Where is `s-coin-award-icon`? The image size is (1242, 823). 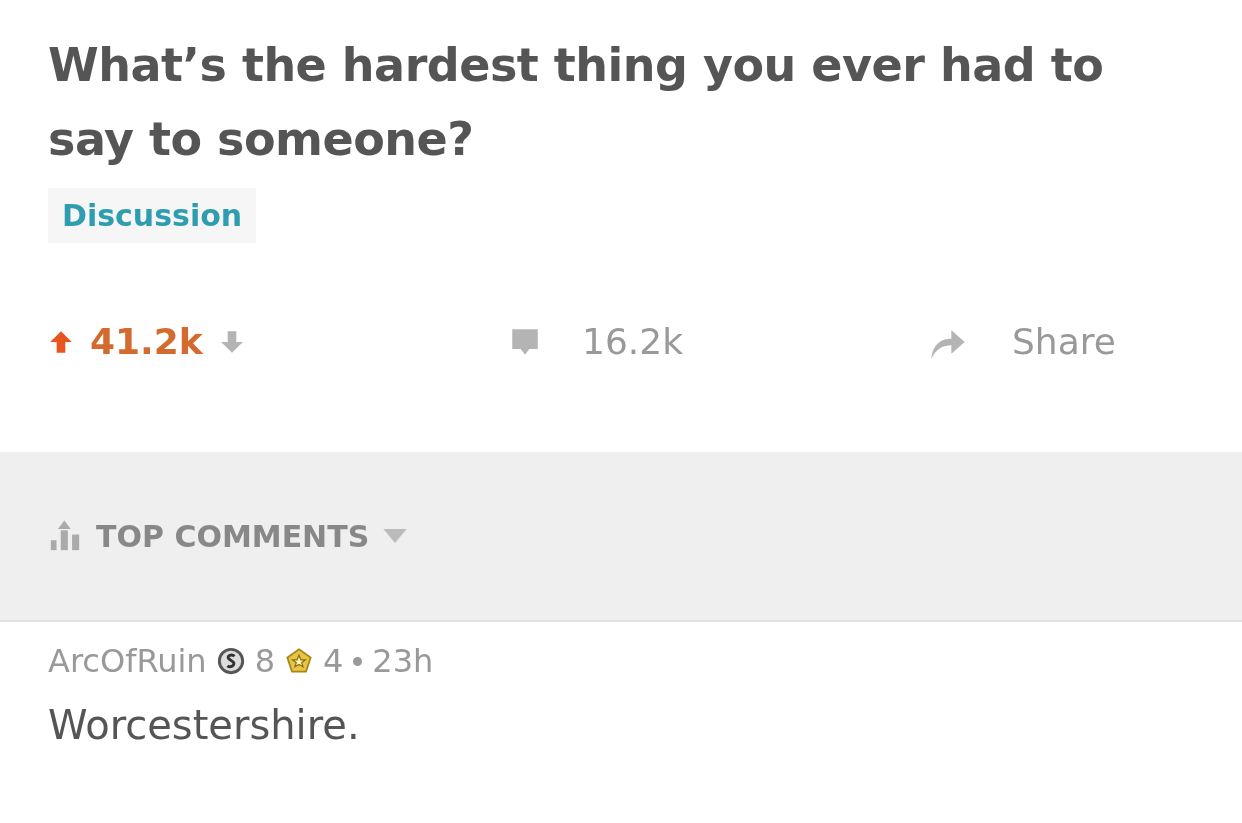
s-coin-award-icon is located at coordinates (230, 661).